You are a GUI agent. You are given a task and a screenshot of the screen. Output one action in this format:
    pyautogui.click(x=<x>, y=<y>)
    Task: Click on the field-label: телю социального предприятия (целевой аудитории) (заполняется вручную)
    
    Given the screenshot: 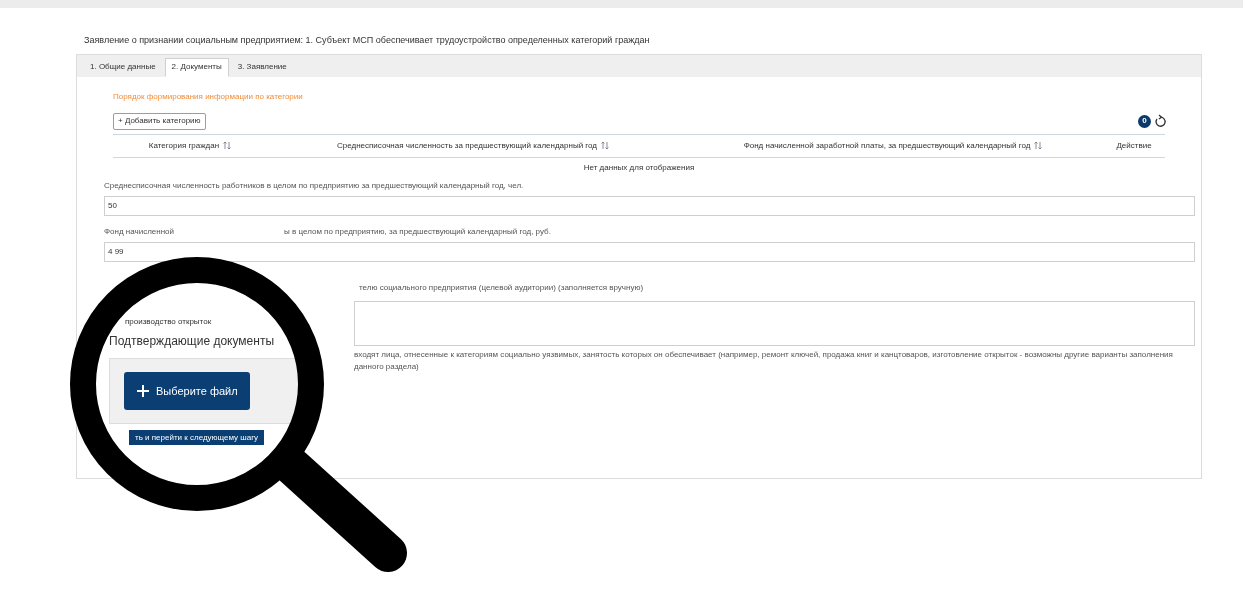 What is the action you would take?
    pyautogui.click(x=501, y=287)
    